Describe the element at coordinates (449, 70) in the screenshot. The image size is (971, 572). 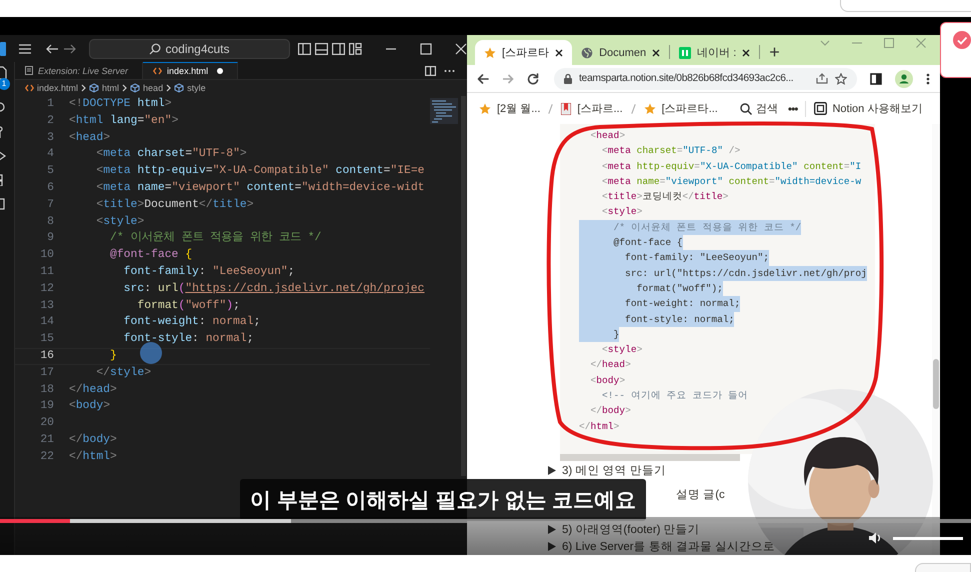
I see `more-icon` at that location.